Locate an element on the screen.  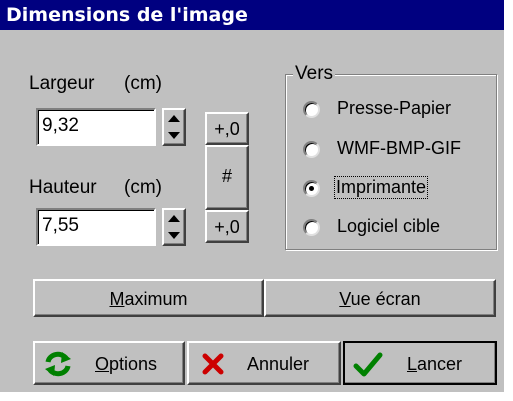
window-edge-right is located at coordinates (508, 200).